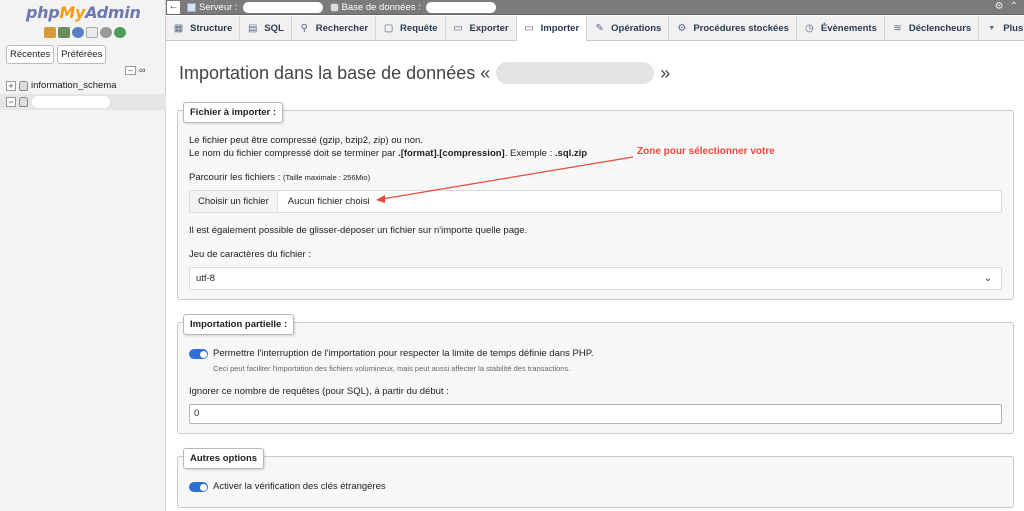  I want to click on sidebar-quick-icons, so click(85, 32).